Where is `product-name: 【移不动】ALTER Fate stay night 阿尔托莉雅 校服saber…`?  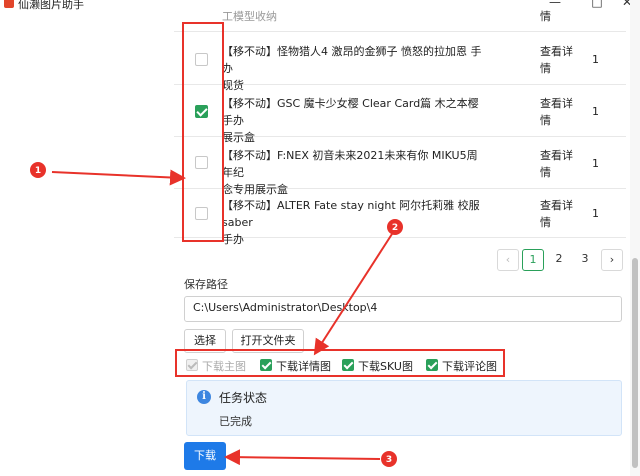
product-name: 【移不动】ALTER Fate stay night 阿尔托莉雅 校服saber… is located at coordinates (351, 222).